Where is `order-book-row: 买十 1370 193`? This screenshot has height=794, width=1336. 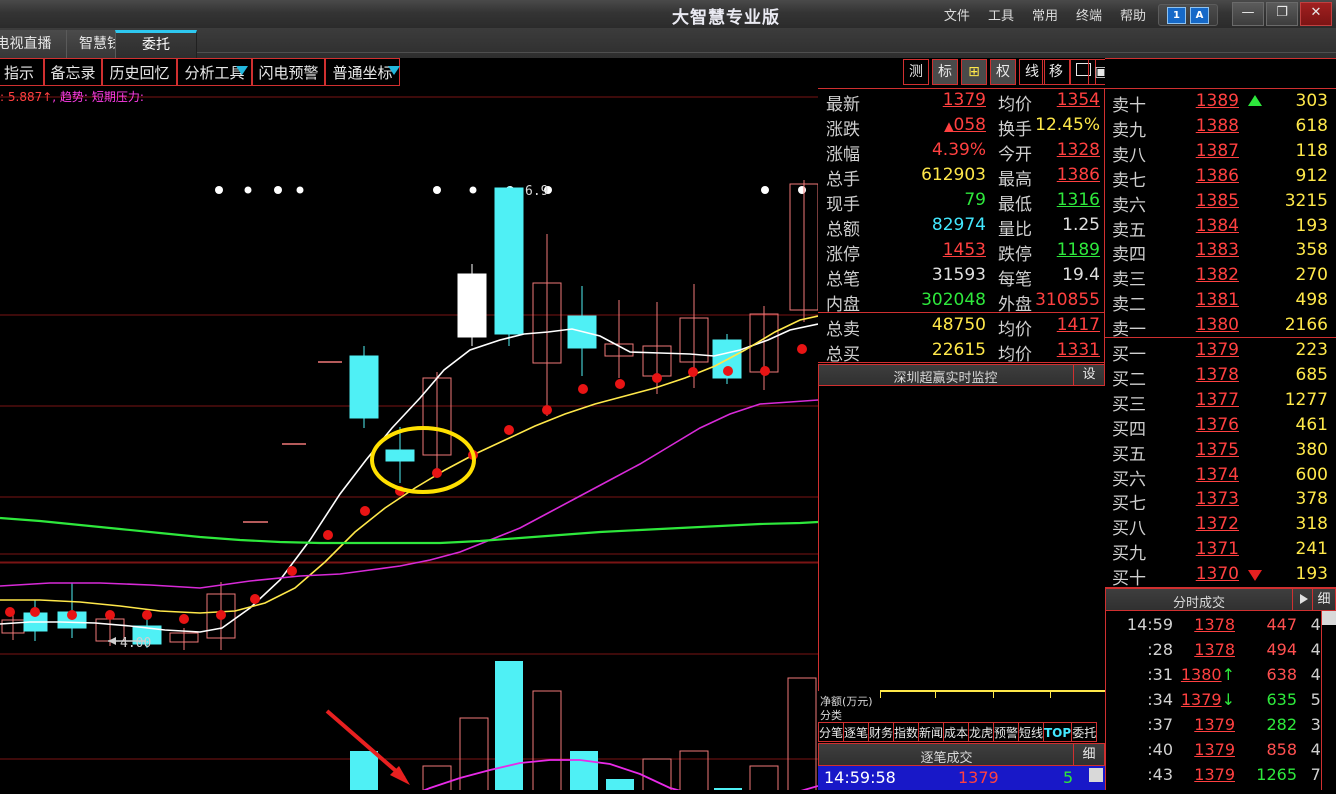
order-book-row: 买十 1370 193 is located at coordinates (1220, 575).